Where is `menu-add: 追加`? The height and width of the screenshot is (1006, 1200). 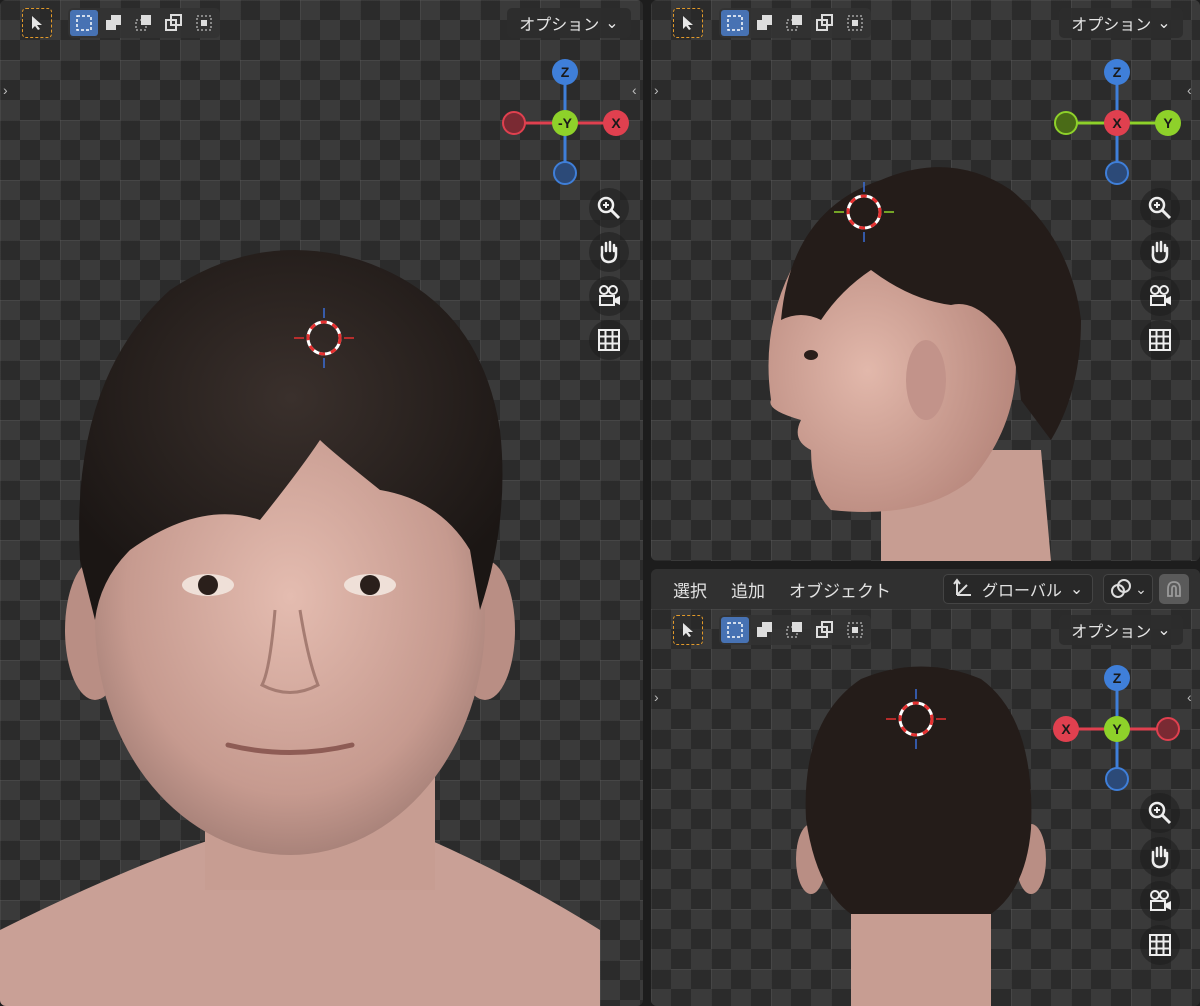 menu-add: 追加 is located at coordinates (748, 589).